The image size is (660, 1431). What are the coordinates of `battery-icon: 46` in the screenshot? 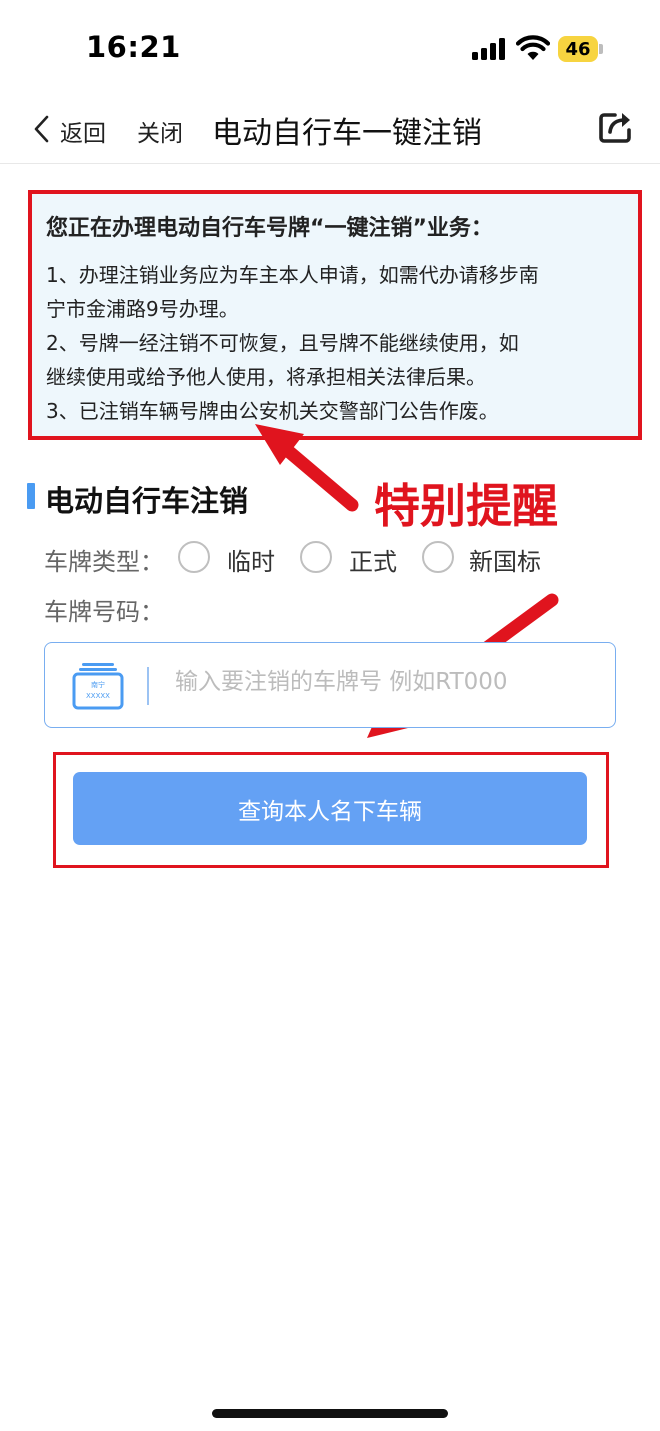 It's located at (581, 49).